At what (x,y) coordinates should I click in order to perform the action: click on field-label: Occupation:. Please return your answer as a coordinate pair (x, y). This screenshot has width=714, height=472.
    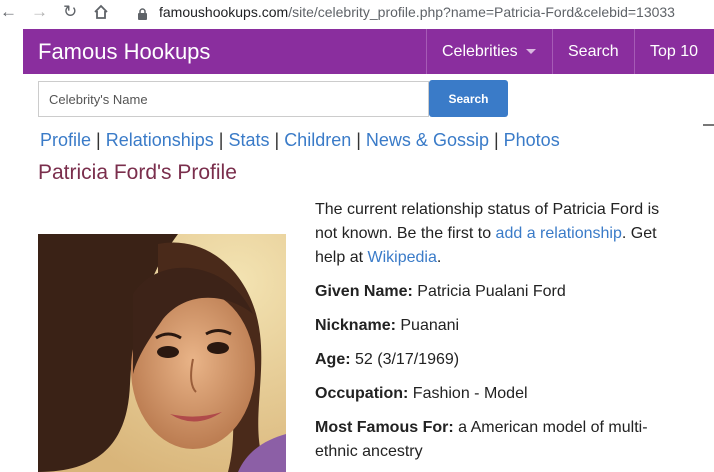
    Looking at the image, I should click on (362, 393).